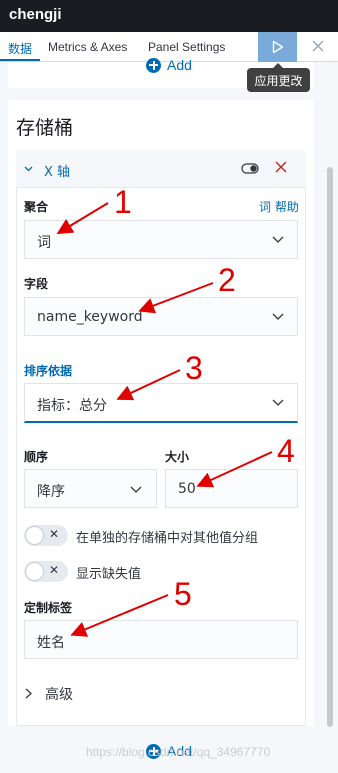 This screenshot has height=773, width=338. What do you see at coordinates (194, 368) in the screenshot?
I see `annotation-number-3: 3` at bounding box center [194, 368].